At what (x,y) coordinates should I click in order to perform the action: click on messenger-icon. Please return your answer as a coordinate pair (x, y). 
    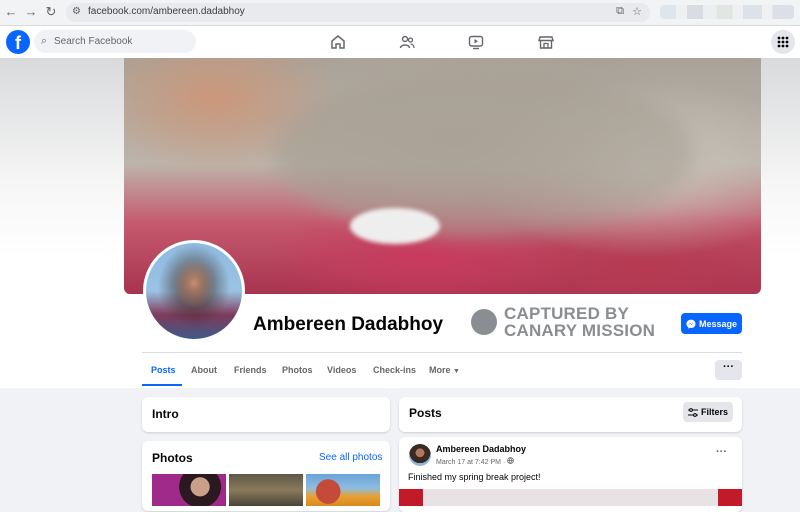
    Looking at the image, I should click on (691, 324).